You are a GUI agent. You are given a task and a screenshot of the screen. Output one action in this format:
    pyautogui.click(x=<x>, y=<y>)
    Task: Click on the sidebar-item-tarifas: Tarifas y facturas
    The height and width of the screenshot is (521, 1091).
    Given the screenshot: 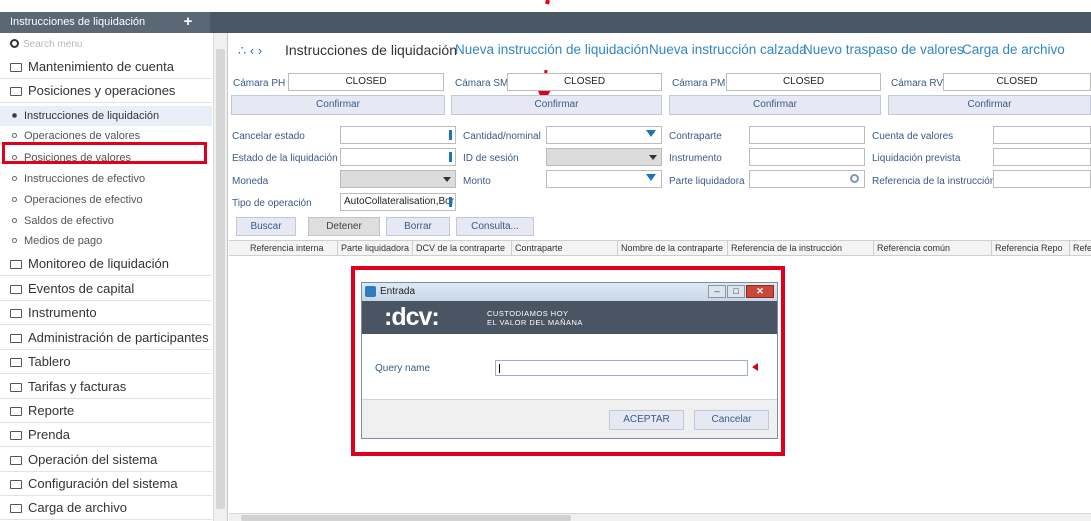 What is the action you would take?
    pyautogui.click(x=106, y=387)
    